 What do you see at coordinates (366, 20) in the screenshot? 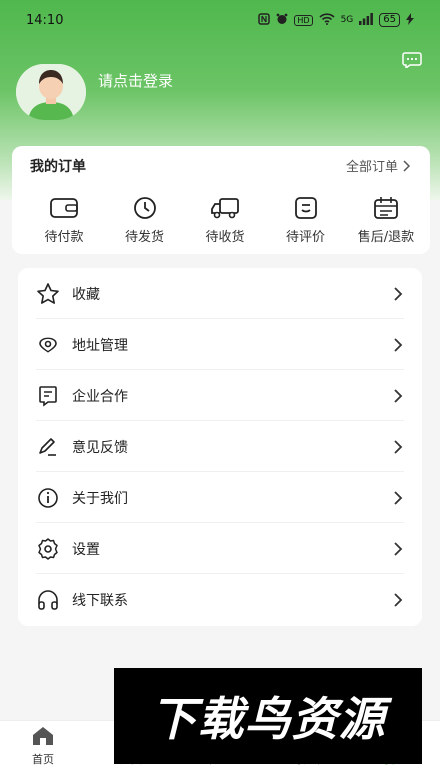
I see `signal-icon` at bounding box center [366, 20].